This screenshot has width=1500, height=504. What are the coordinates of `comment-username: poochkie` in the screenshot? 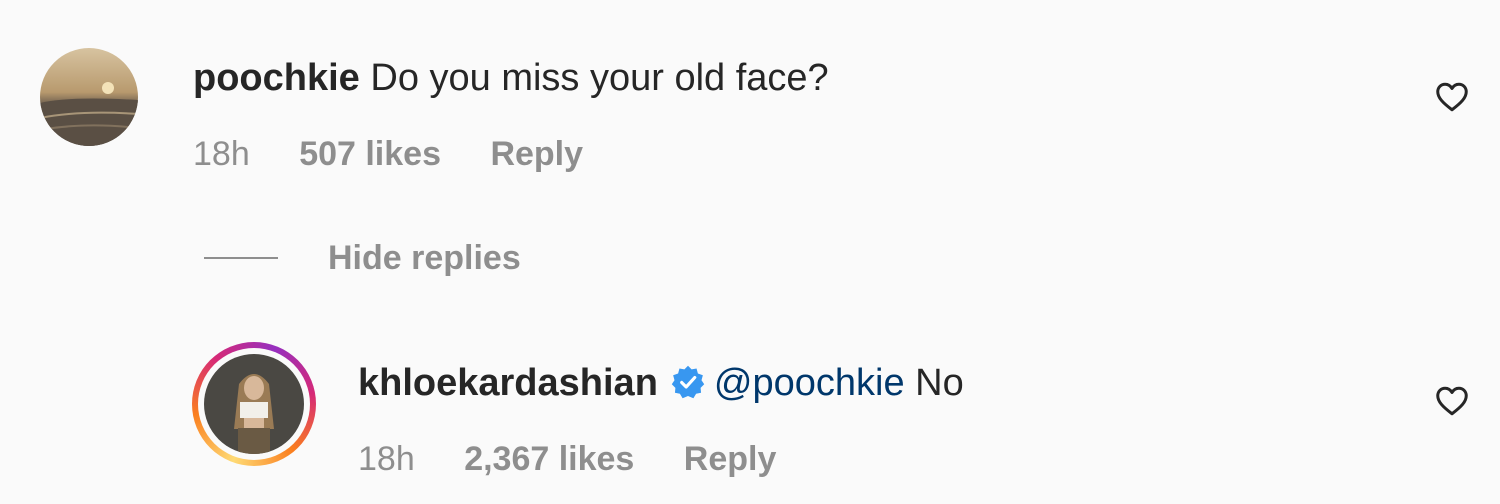 It's located at (276, 78).